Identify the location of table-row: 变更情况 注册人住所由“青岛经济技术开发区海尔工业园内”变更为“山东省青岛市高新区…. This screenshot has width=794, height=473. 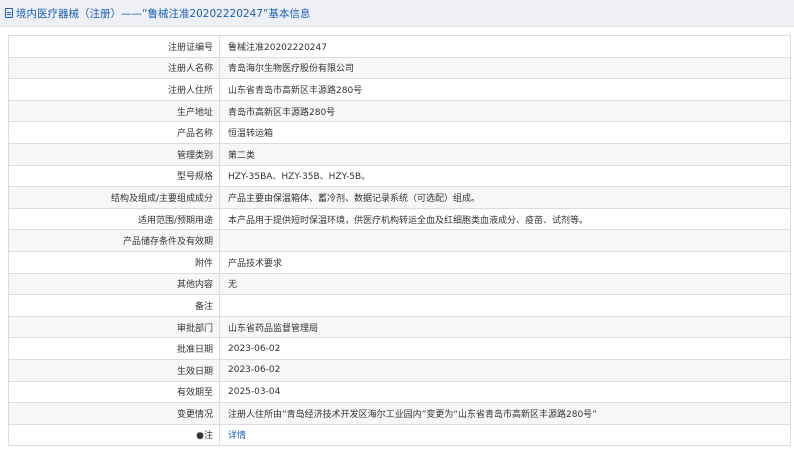
(399, 413).